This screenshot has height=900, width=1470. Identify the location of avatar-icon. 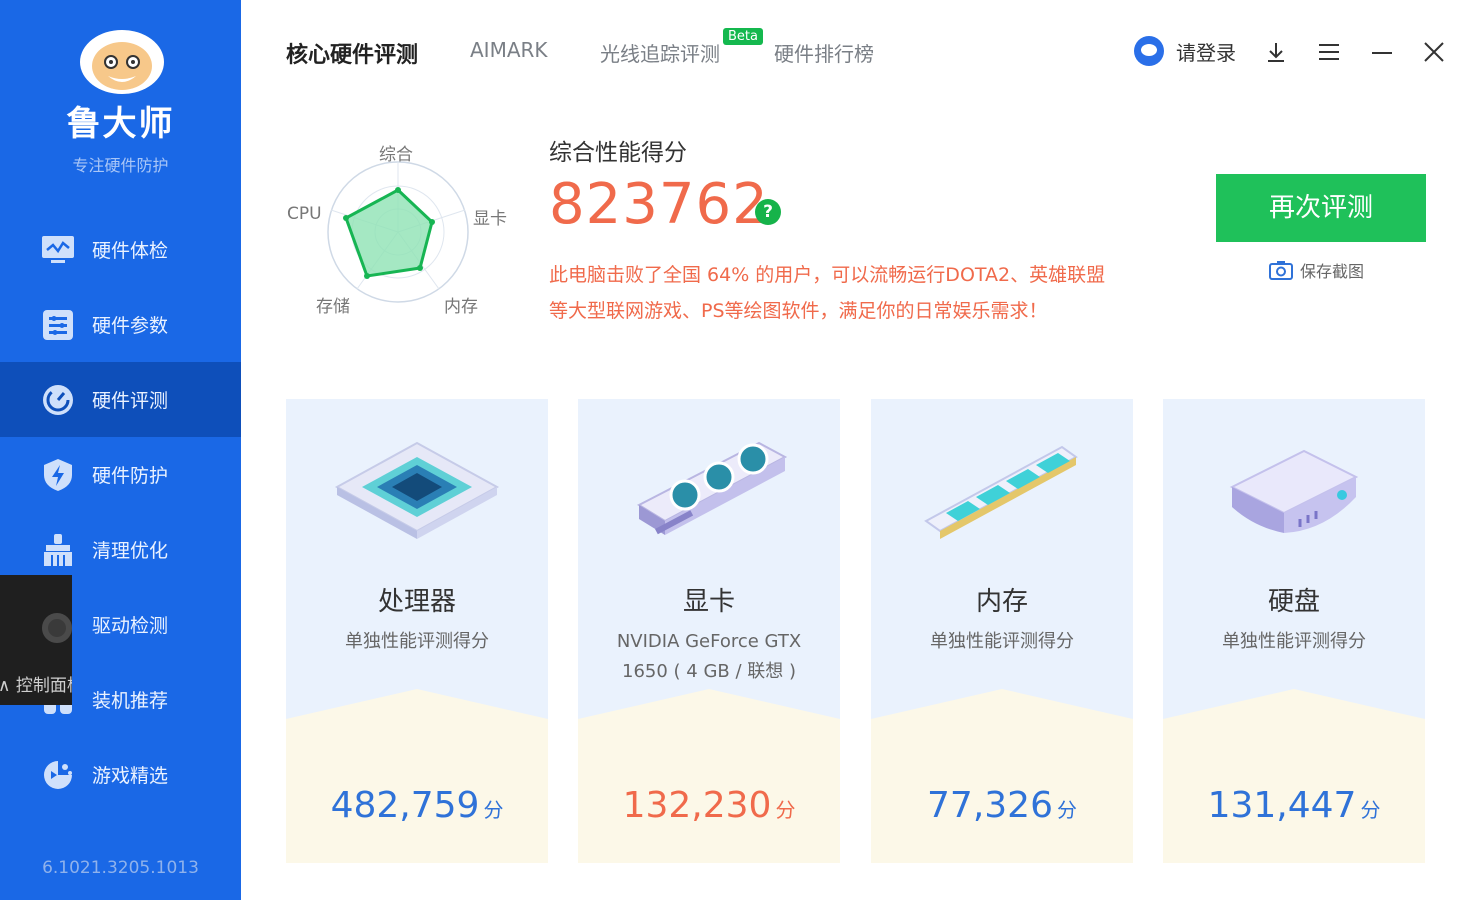
(1149, 51).